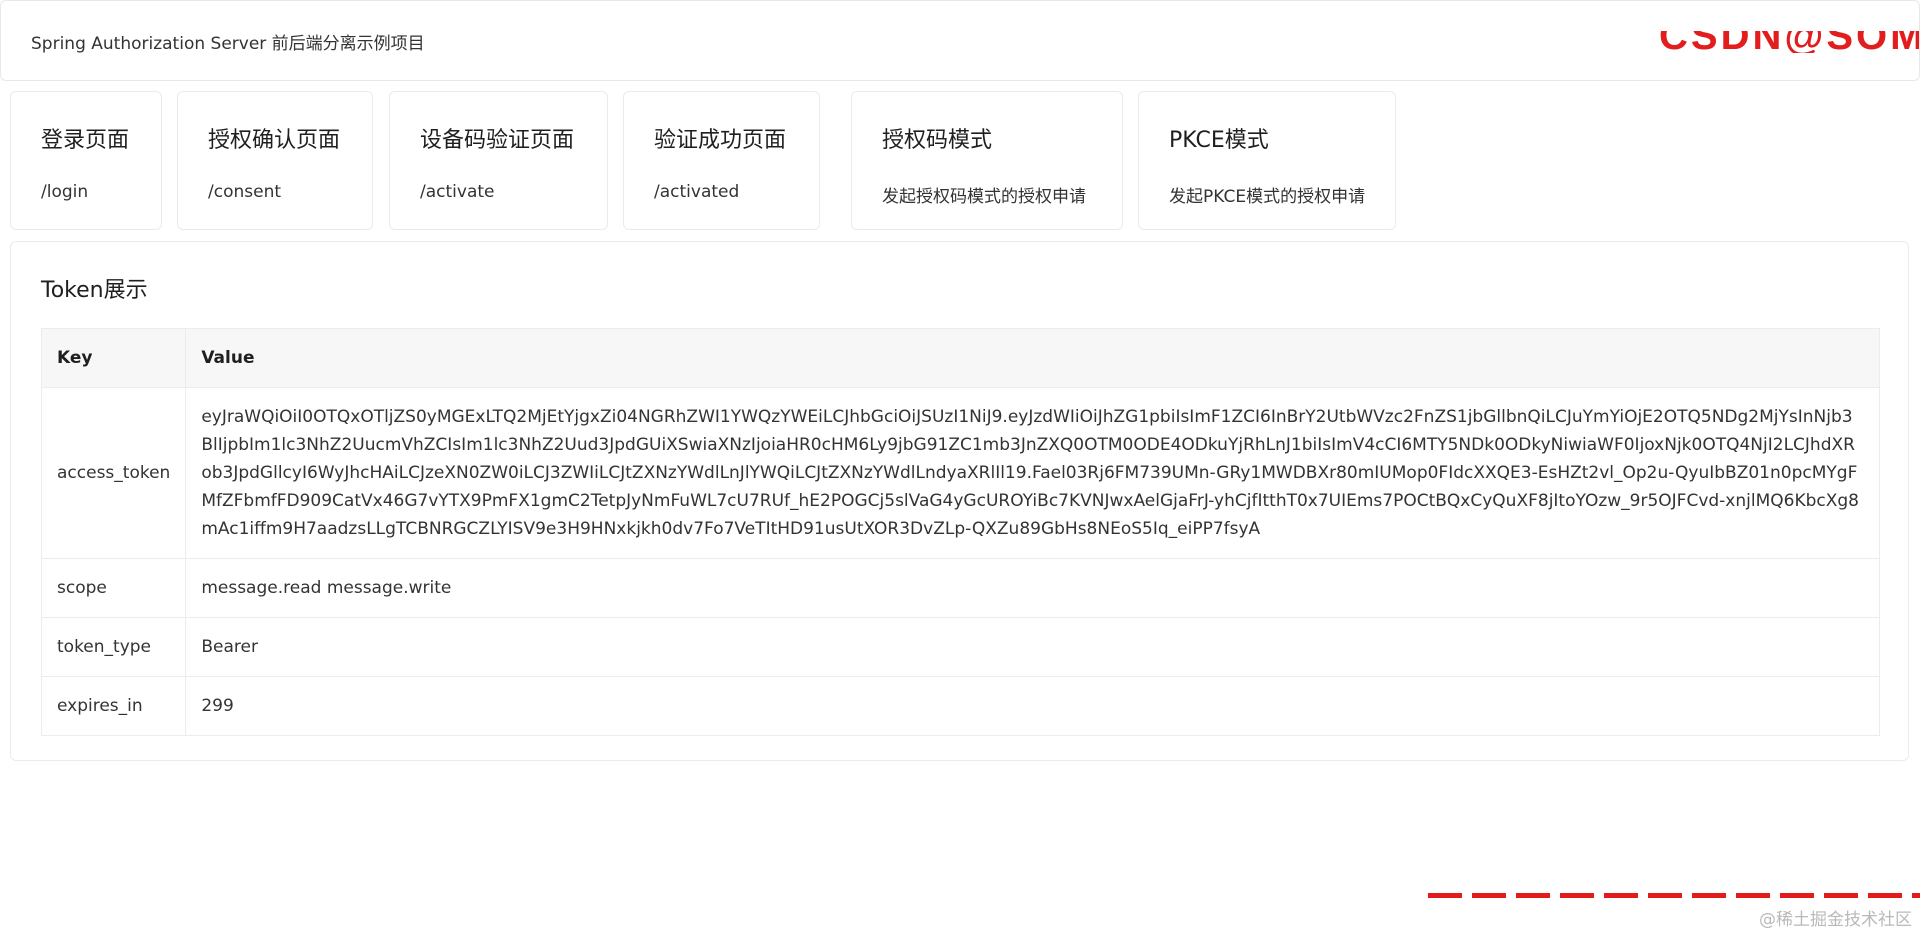 This screenshot has width=1920, height=935. Describe the element at coordinates (113, 358) in the screenshot. I see `column-header-key: Key` at that location.